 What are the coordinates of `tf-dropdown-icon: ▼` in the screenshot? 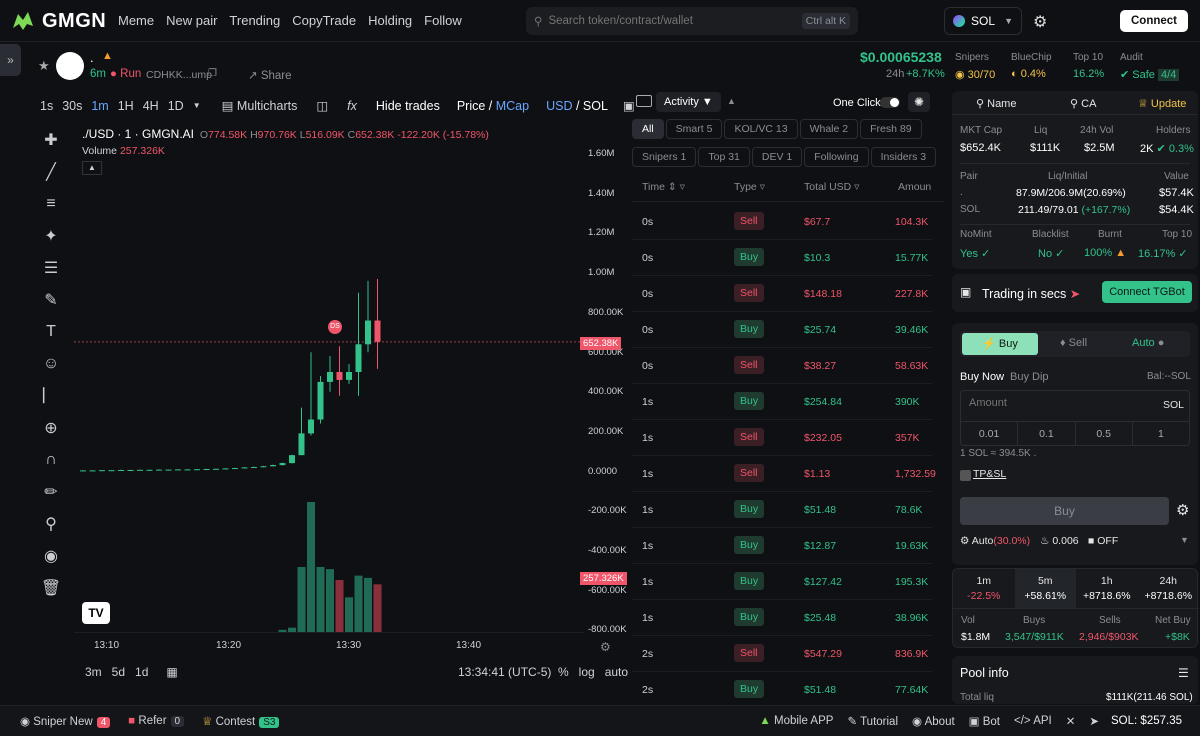 It's located at (197, 105).